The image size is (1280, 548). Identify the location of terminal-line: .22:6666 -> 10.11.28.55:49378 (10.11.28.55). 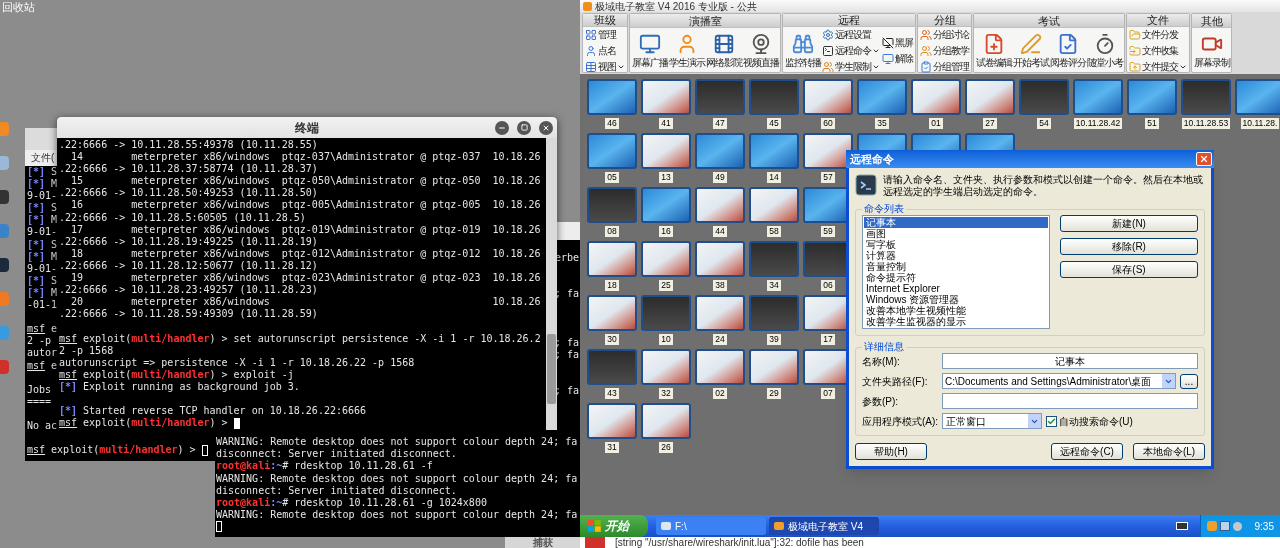
(188, 145).